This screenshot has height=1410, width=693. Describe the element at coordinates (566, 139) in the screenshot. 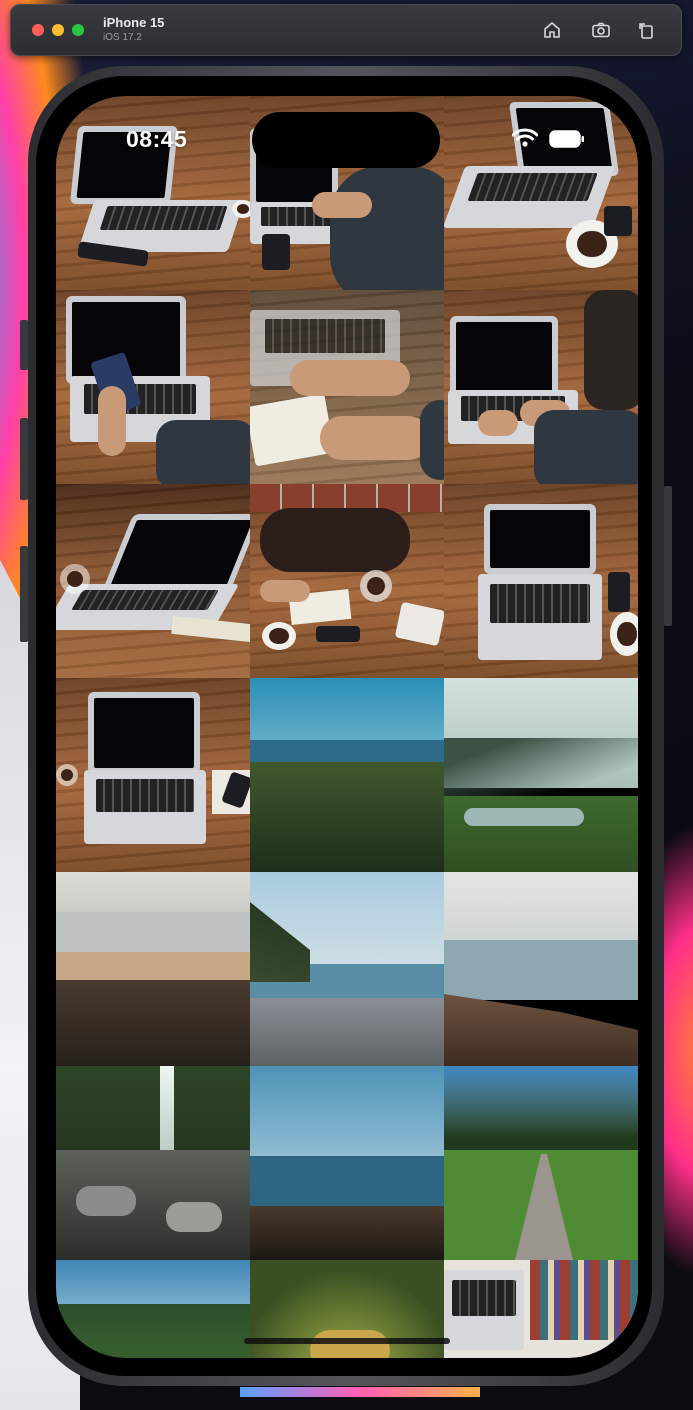

I see `battery-icon` at that location.